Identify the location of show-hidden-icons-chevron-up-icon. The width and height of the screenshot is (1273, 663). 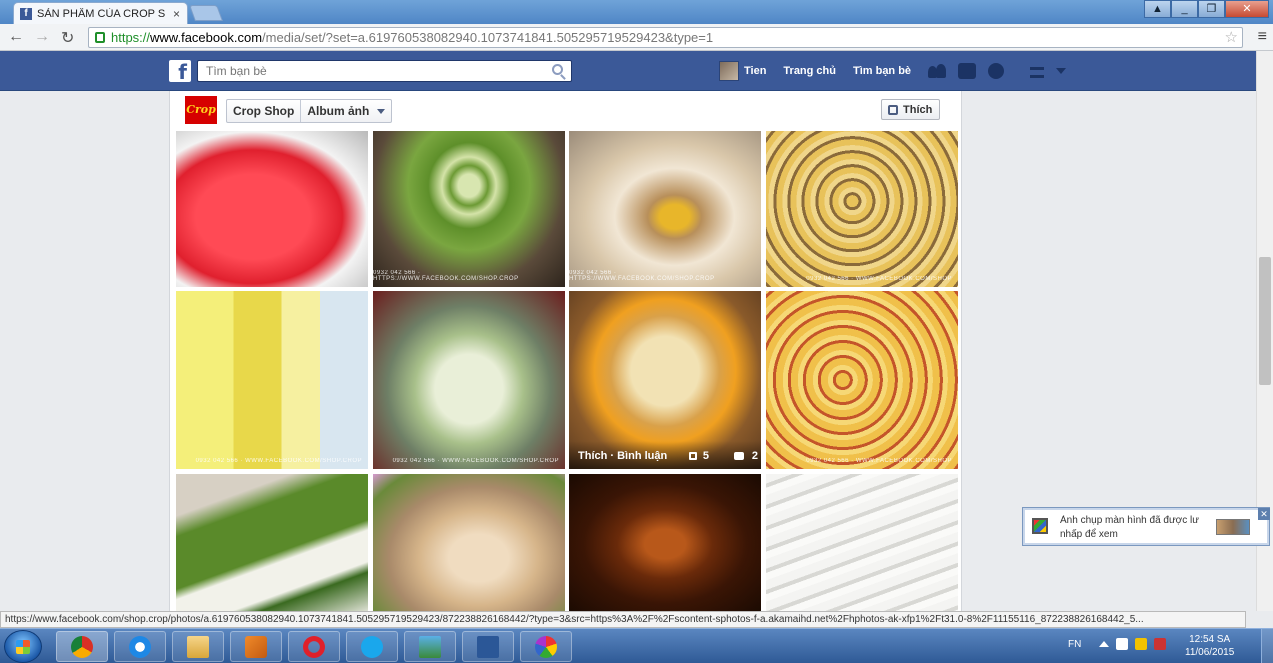
(1104, 644).